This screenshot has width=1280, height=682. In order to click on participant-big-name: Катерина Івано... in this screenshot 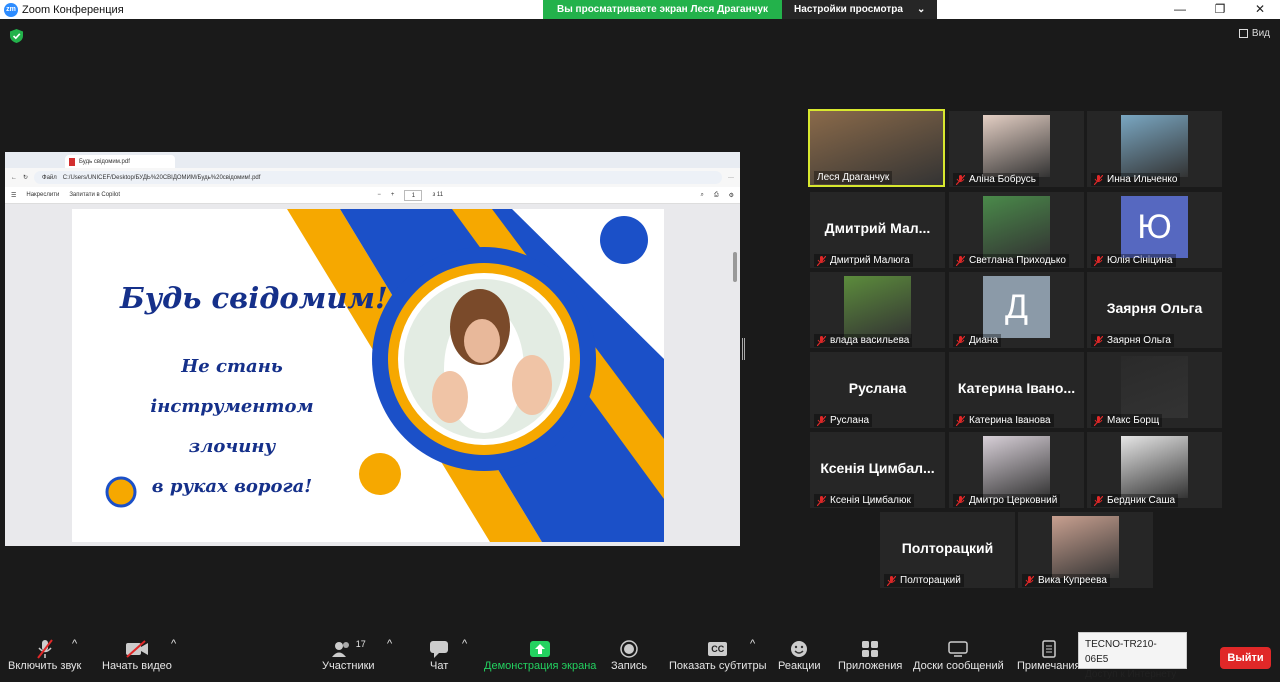, I will do `click(1016, 388)`.